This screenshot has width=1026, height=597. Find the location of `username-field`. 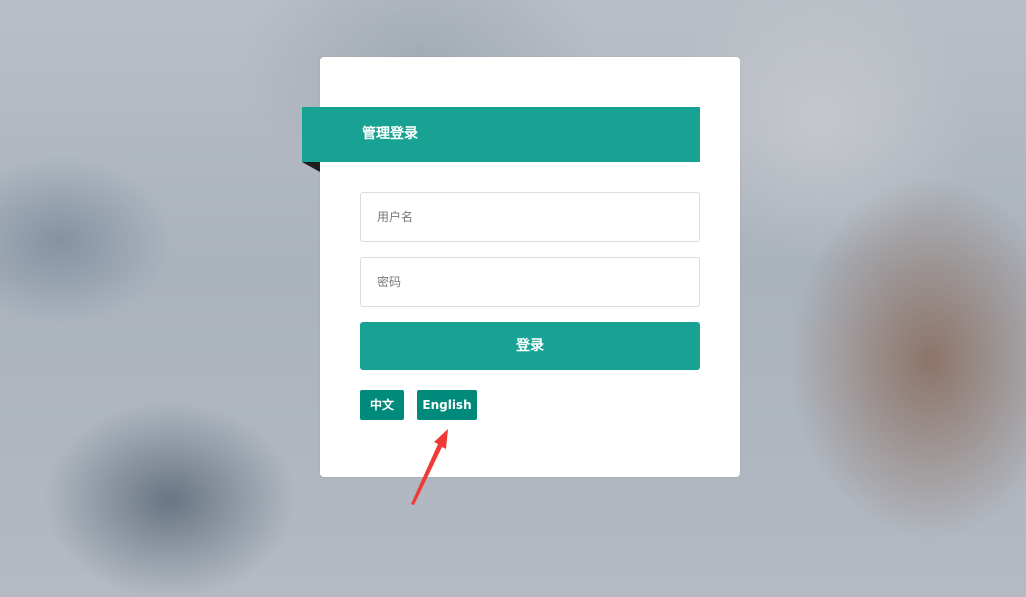

username-field is located at coordinates (530, 217).